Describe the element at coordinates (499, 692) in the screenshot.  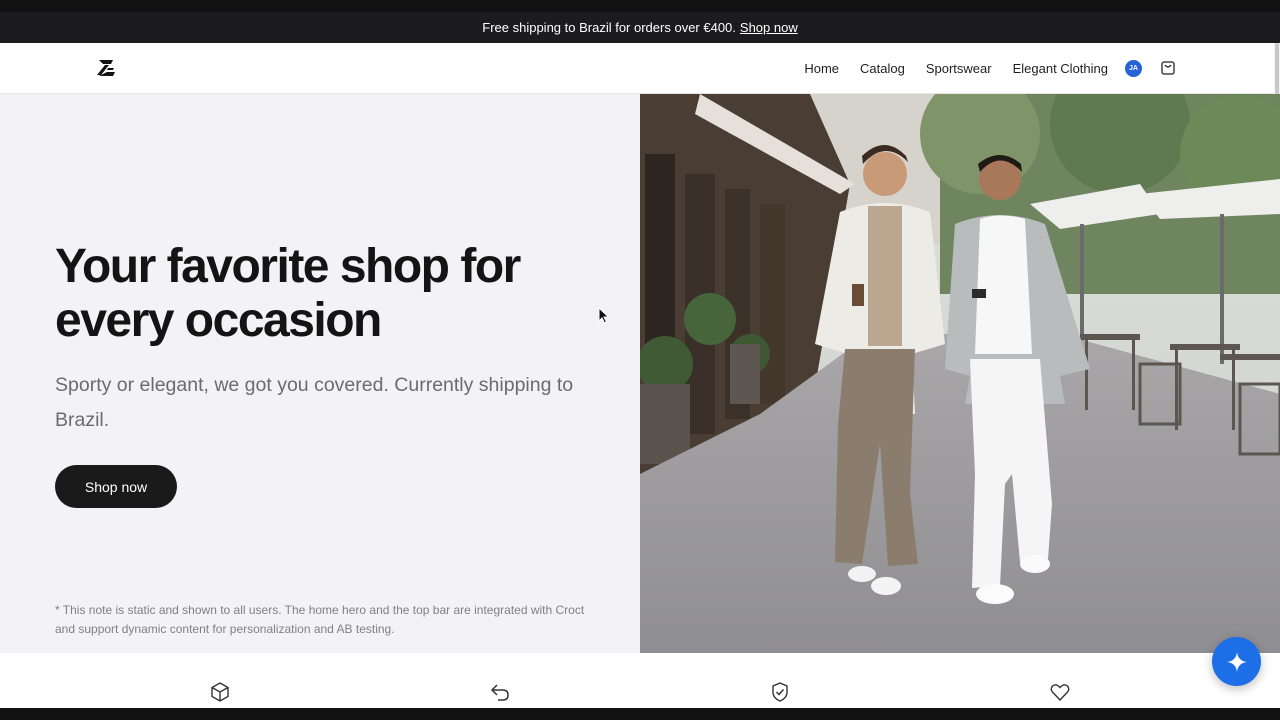
I see `return-arrow-icon` at that location.